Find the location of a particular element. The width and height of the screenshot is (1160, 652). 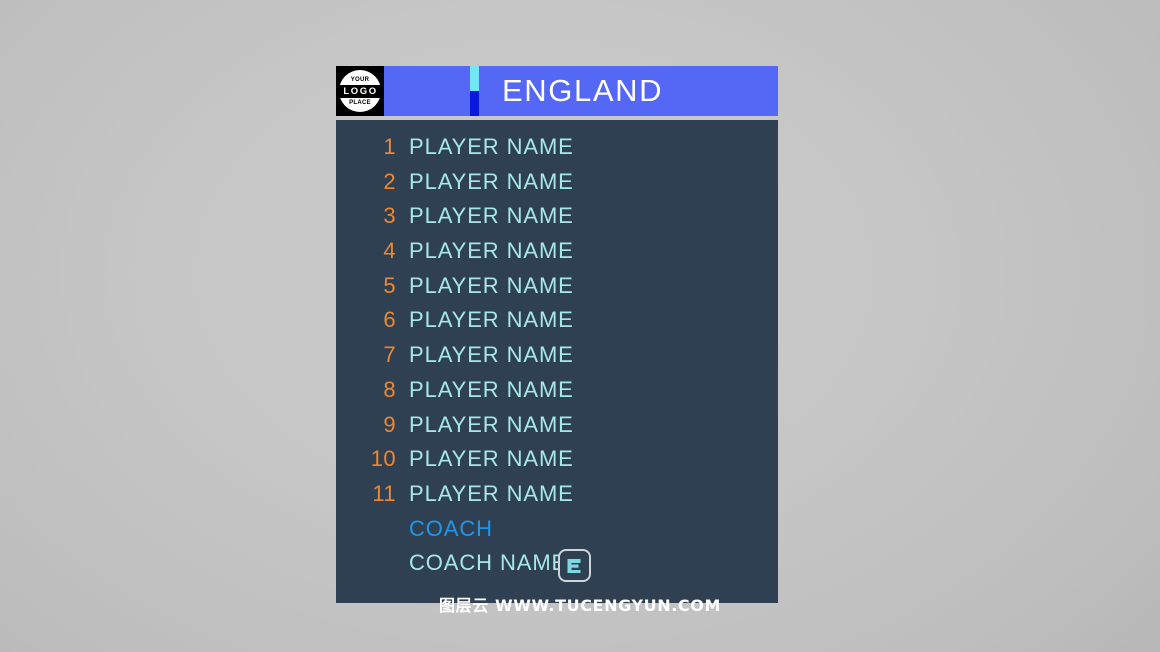

coach-label-row: COACH is located at coordinates (557, 533).